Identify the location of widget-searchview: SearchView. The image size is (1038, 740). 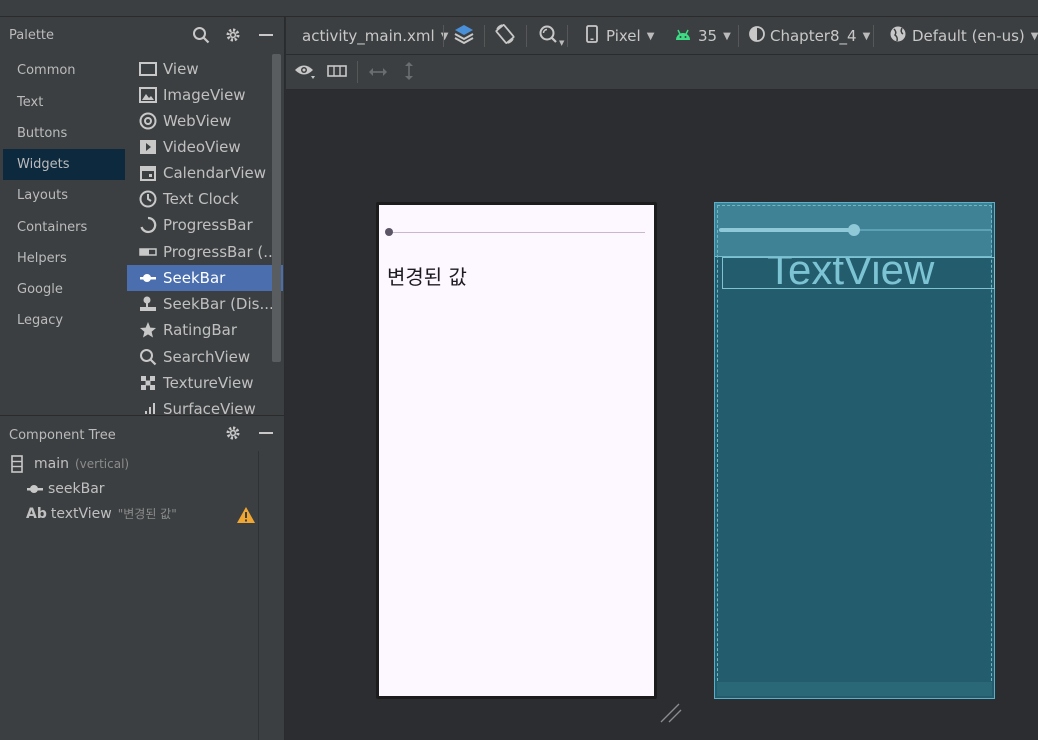
(205, 357).